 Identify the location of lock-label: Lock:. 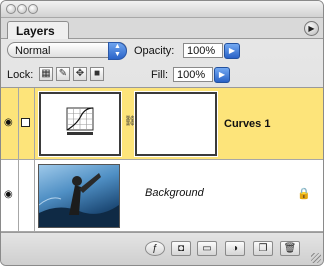
(20, 75).